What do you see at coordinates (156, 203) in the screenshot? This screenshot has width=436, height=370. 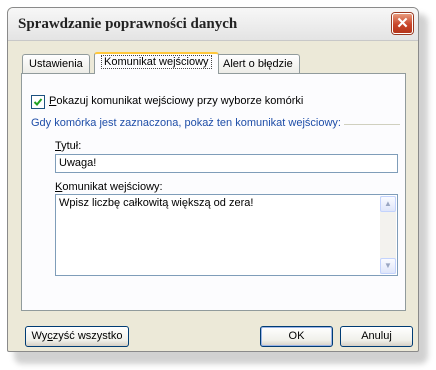 I see `message-text: Wpisz liczbę całkowitą większą od zera!` at bounding box center [156, 203].